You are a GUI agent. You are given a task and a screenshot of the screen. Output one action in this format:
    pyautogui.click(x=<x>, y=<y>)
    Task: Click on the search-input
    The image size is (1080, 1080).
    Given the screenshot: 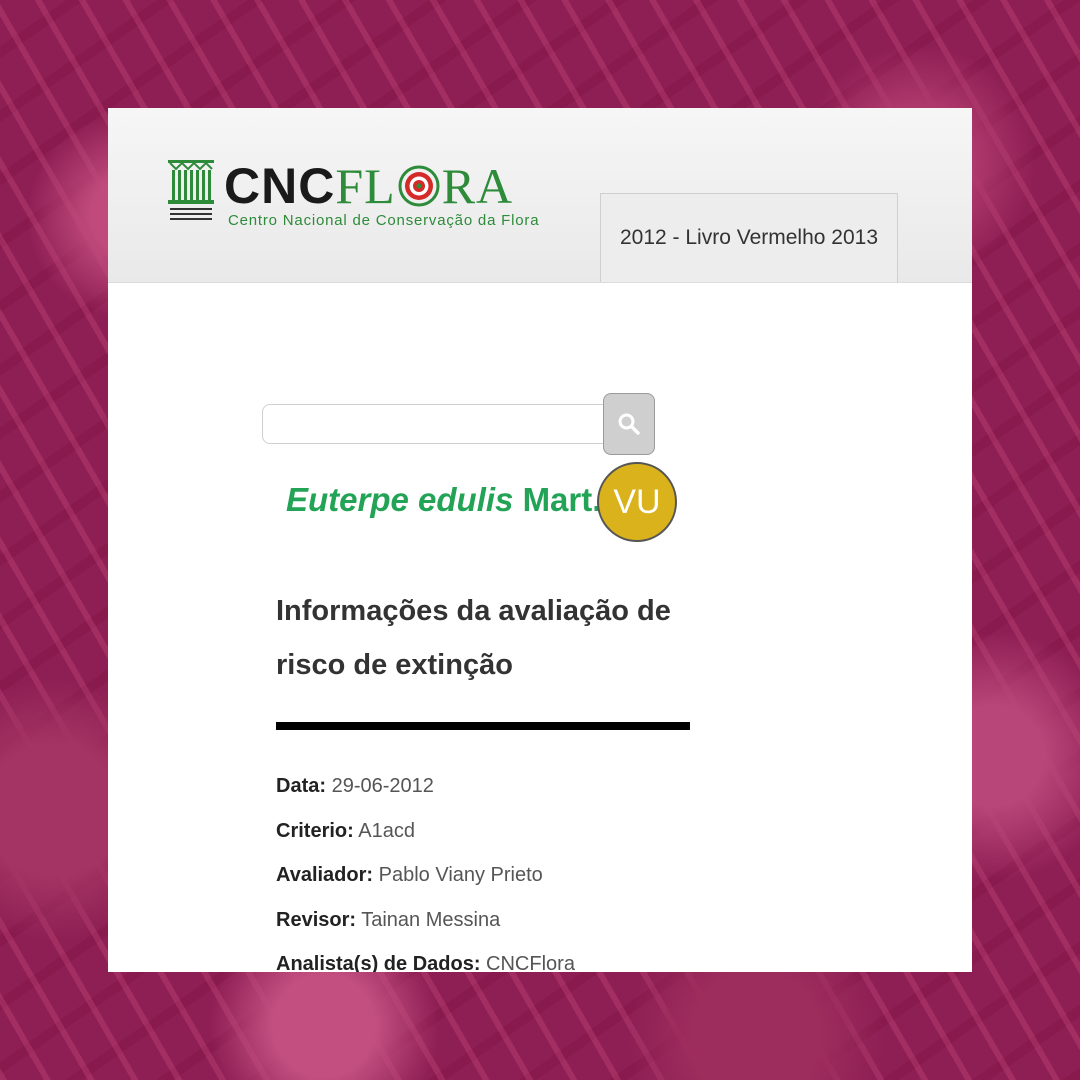 What is the action you would take?
    pyautogui.click(x=435, y=424)
    